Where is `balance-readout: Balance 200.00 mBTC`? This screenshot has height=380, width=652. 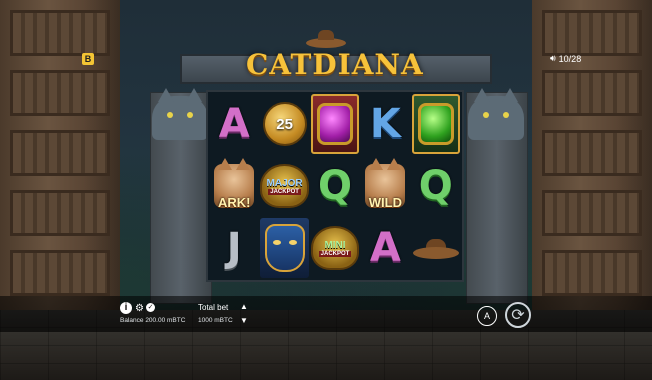 balance-readout: Balance 200.00 mBTC is located at coordinates (152, 320).